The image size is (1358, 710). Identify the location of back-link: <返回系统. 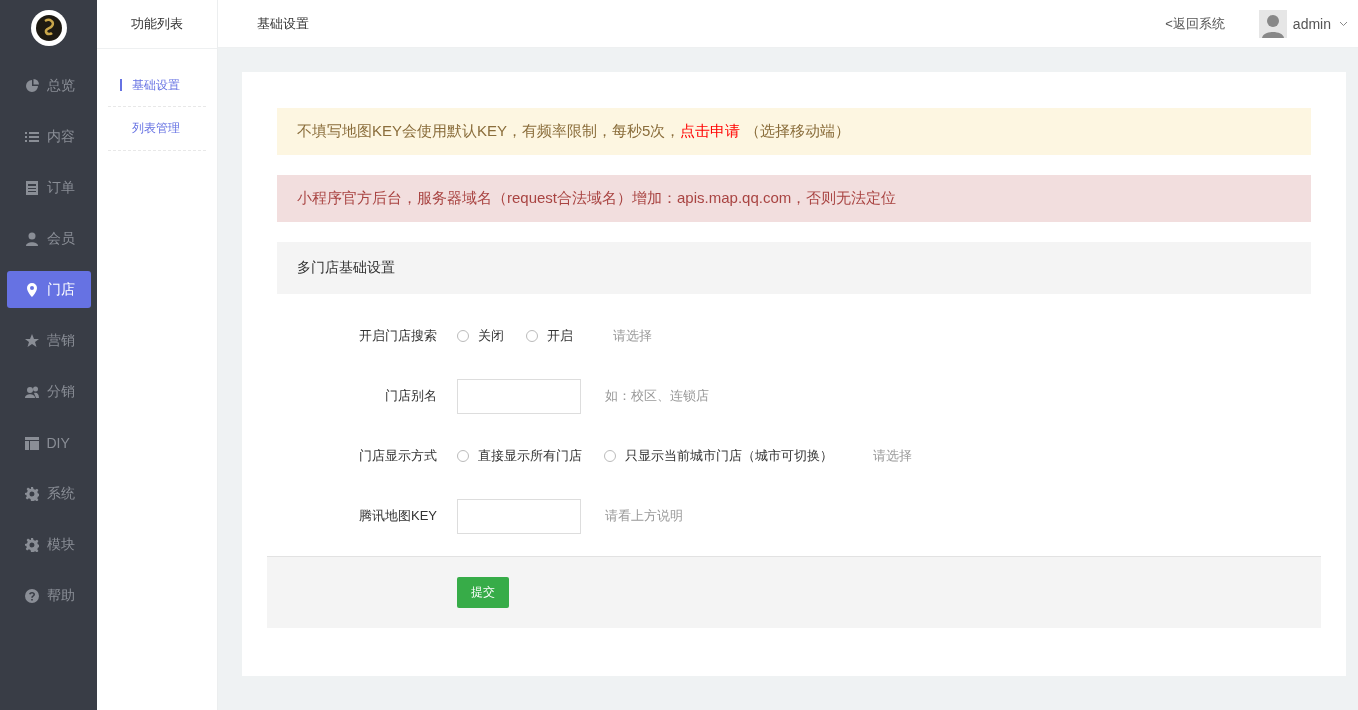
(1195, 23).